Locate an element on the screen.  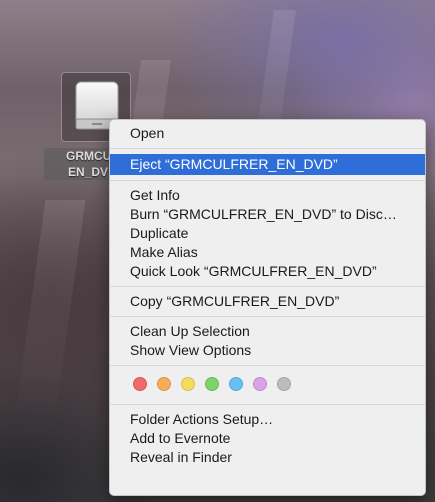
tag-color-row is located at coordinates (267, 384).